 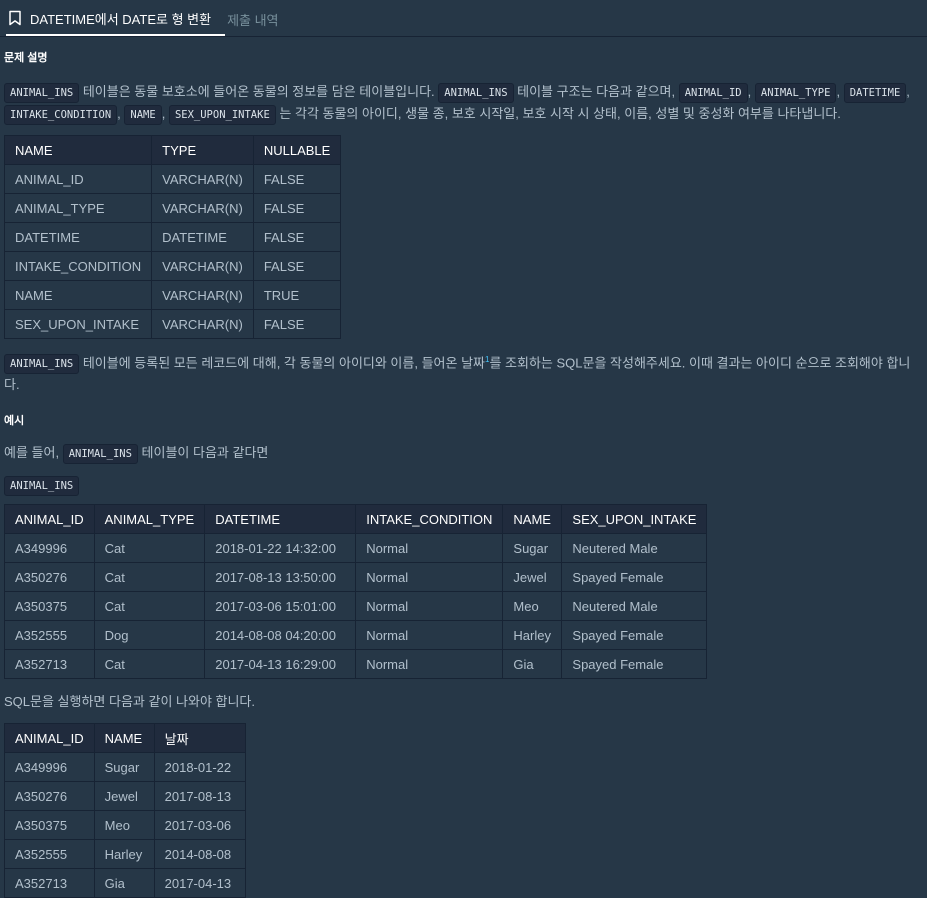 I want to click on table-row: A349996 Sugar 2018-01-22, so click(x=125, y=767).